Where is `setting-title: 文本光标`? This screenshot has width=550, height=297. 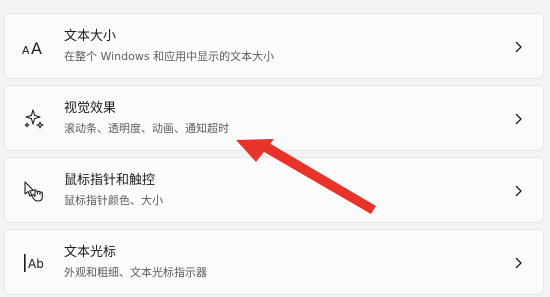 setting-title: 文本光标 is located at coordinates (90, 252).